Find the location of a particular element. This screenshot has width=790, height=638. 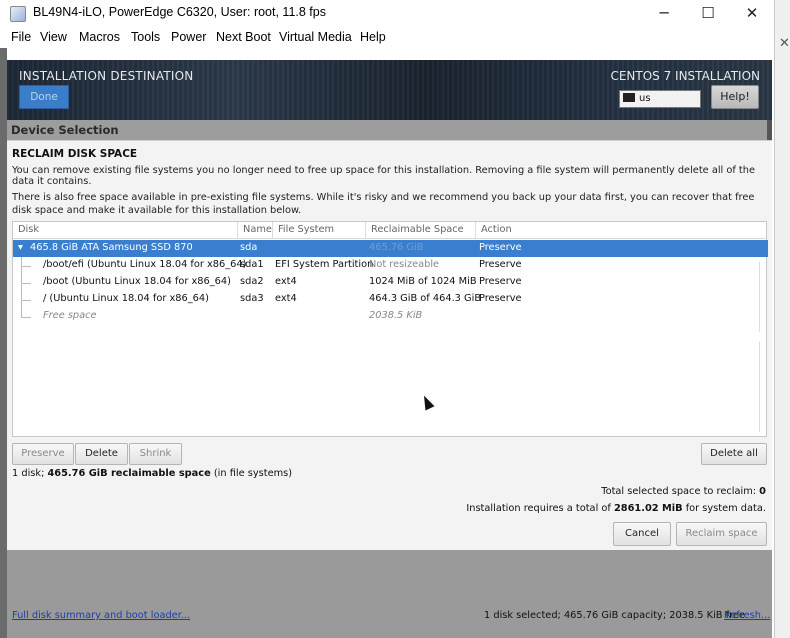

column-disk: Disk is located at coordinates (125, 230).